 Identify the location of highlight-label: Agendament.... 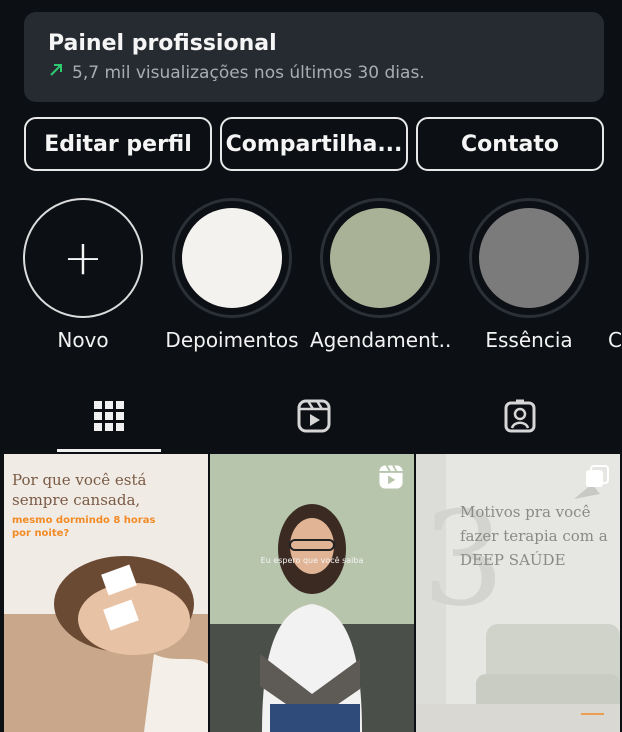
(380, 340).